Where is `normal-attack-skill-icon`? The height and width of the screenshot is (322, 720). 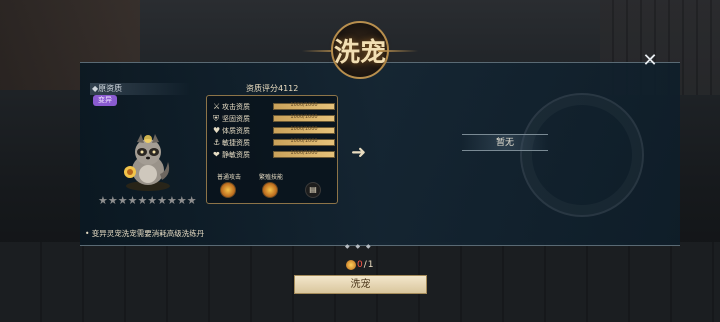 normal-attack-skill-icon is located at coordinates (228, 190).